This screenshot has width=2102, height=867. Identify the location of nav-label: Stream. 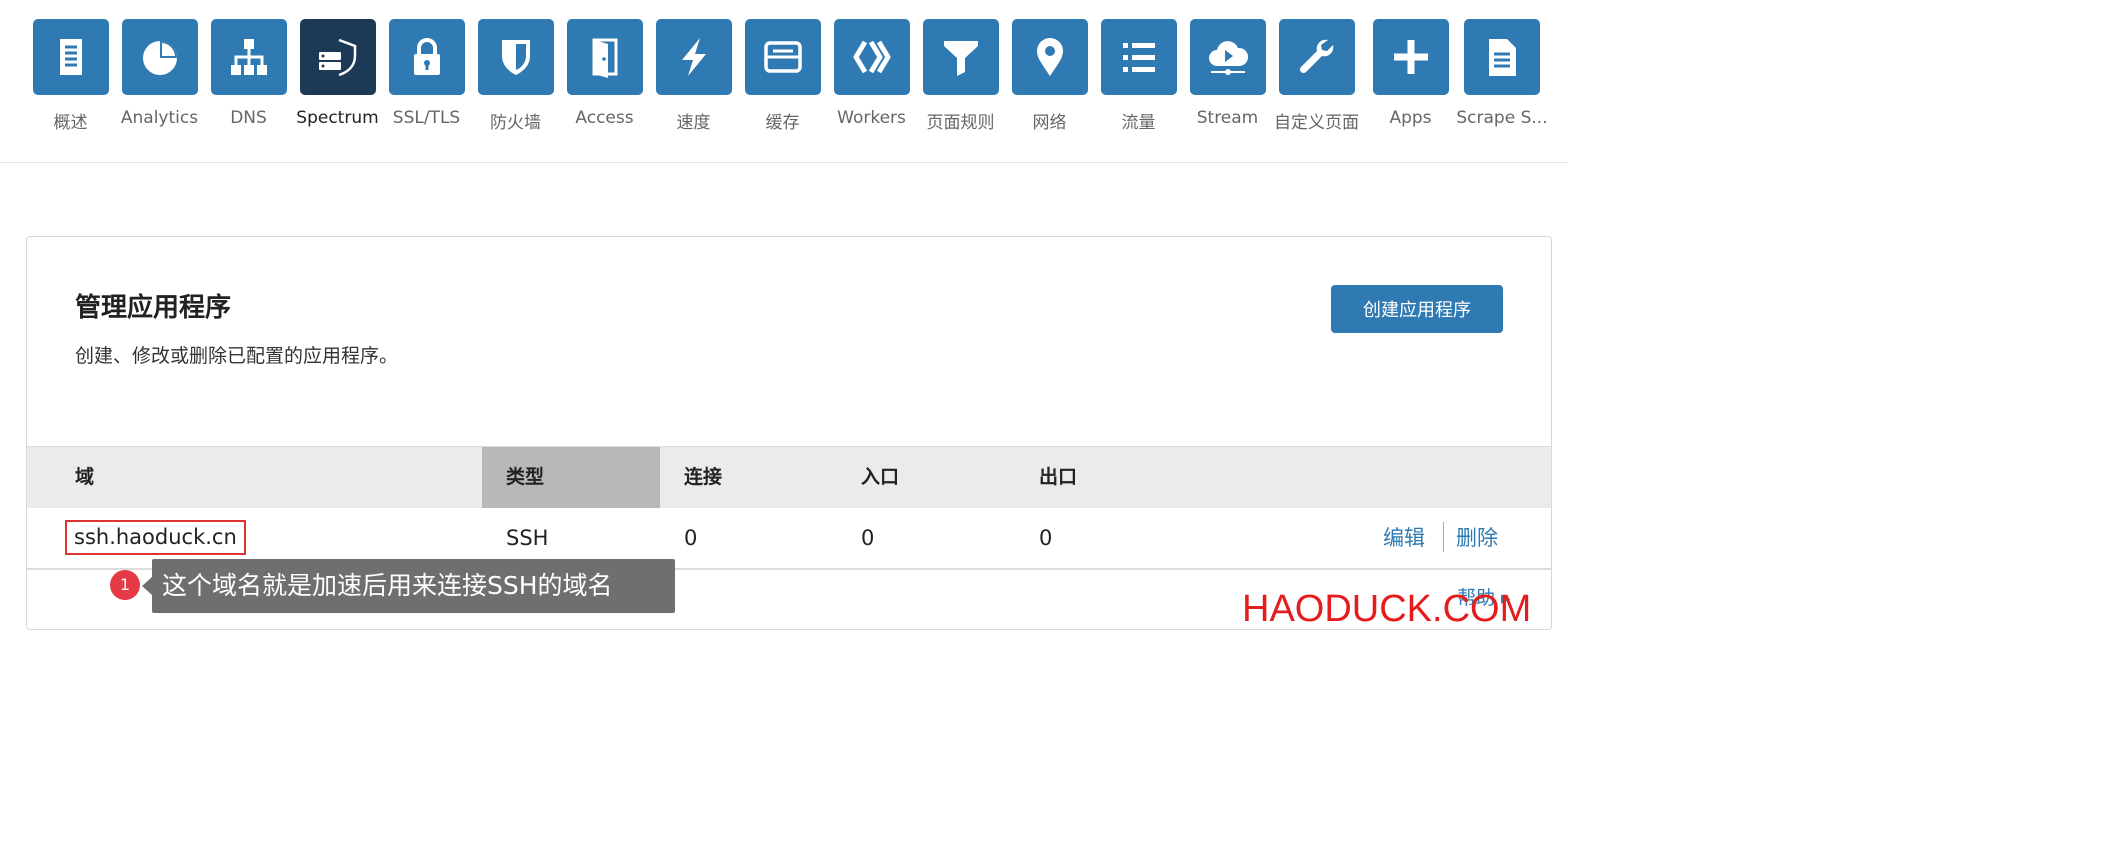
(1227, 118).